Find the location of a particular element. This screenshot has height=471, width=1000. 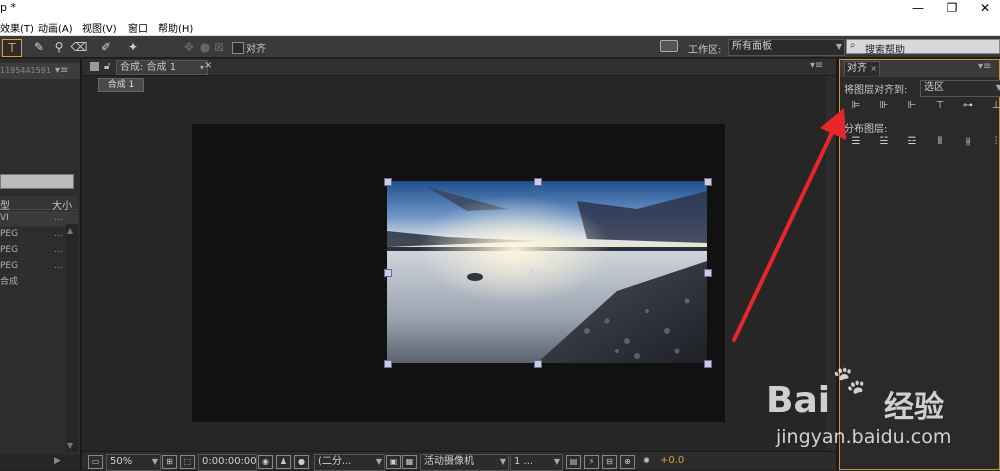

region-of-interest-icon: ▣ is located at coordinates (393, 462).